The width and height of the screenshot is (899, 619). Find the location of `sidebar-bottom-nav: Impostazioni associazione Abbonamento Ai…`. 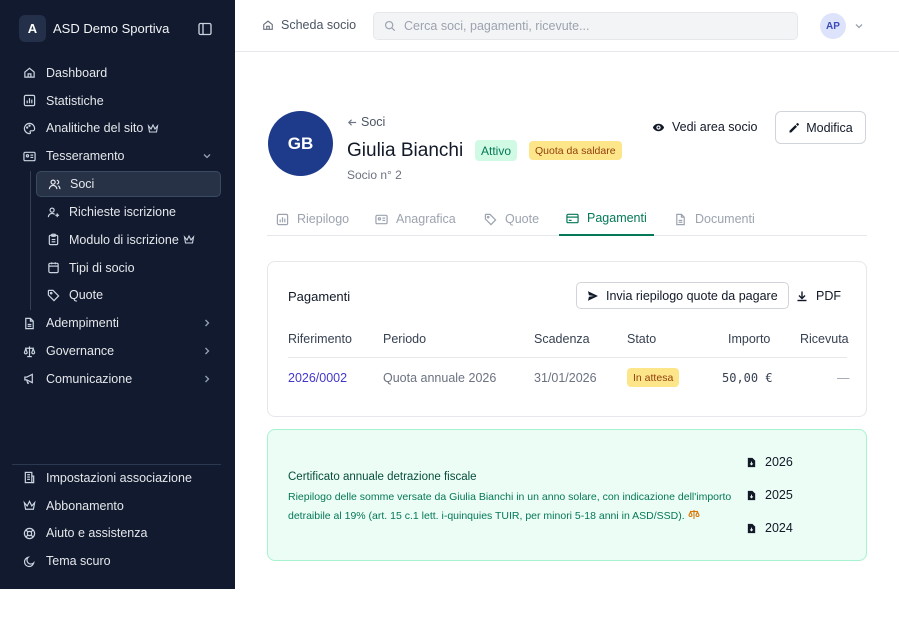

sidebar-bottom-nav: Impostazioni associazione Abbonamento Ai… is located at coordinates (117, 519).